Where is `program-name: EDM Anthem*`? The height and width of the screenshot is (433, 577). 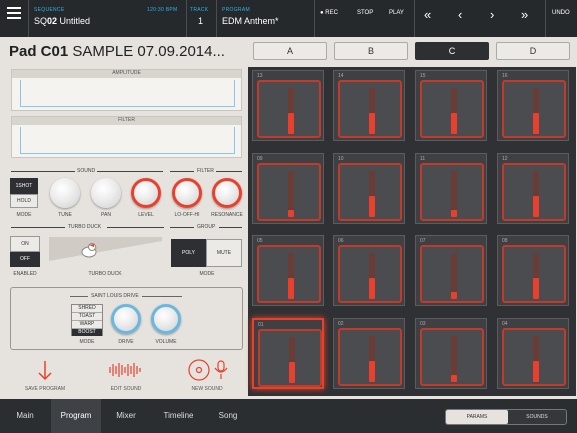 program-name: EDM Anthem* is located at coordinates (250, 21).